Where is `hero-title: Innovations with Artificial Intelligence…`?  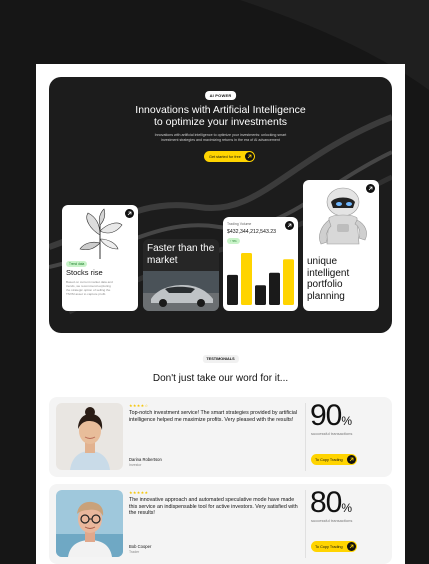
hero-title: Innovations with Artificial Intelligence… is located at coordinates (220, 116).